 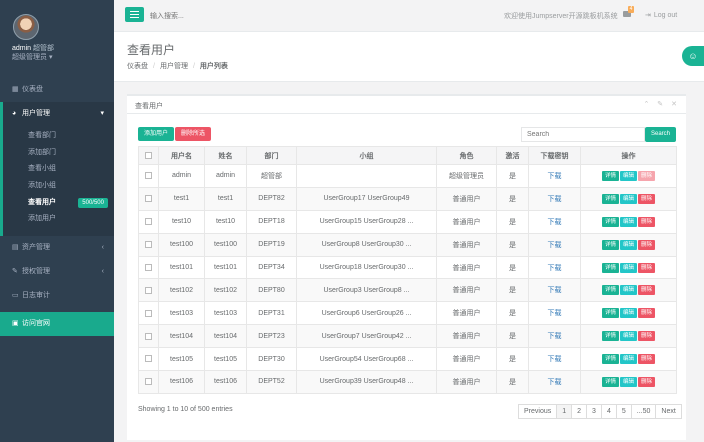 I want to click on column-header: 姓名, so click(x=225, y=155).